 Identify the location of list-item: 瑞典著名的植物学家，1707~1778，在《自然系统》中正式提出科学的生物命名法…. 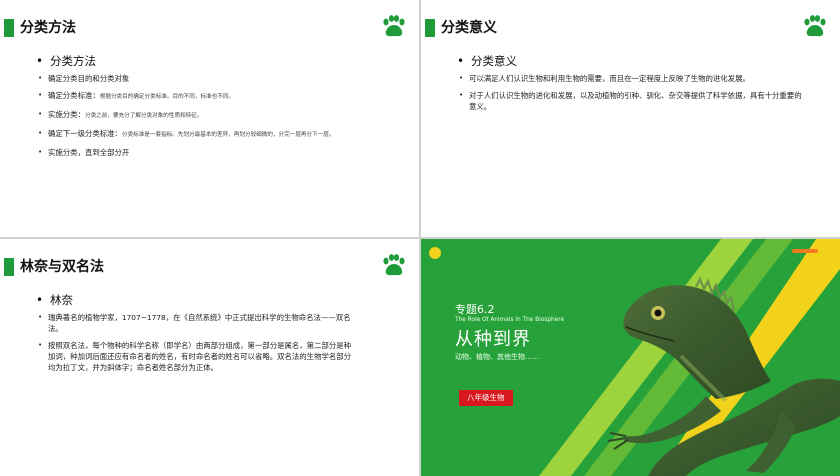
(196, 323).